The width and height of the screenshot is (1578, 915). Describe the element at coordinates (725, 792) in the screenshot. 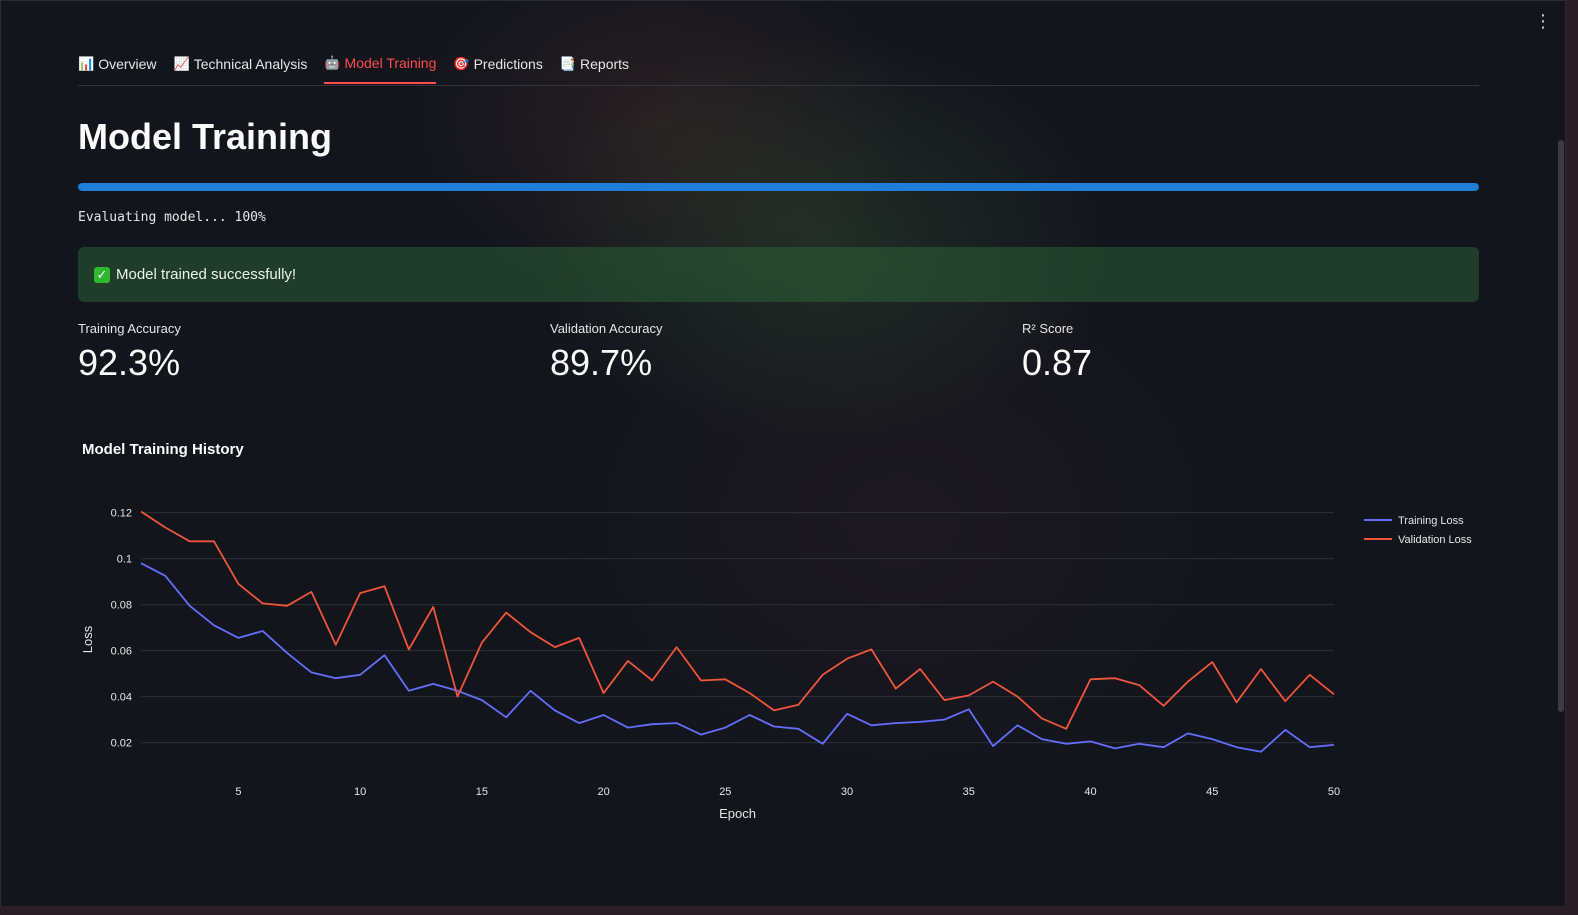

I see `x-tick-label: 25` at that location.